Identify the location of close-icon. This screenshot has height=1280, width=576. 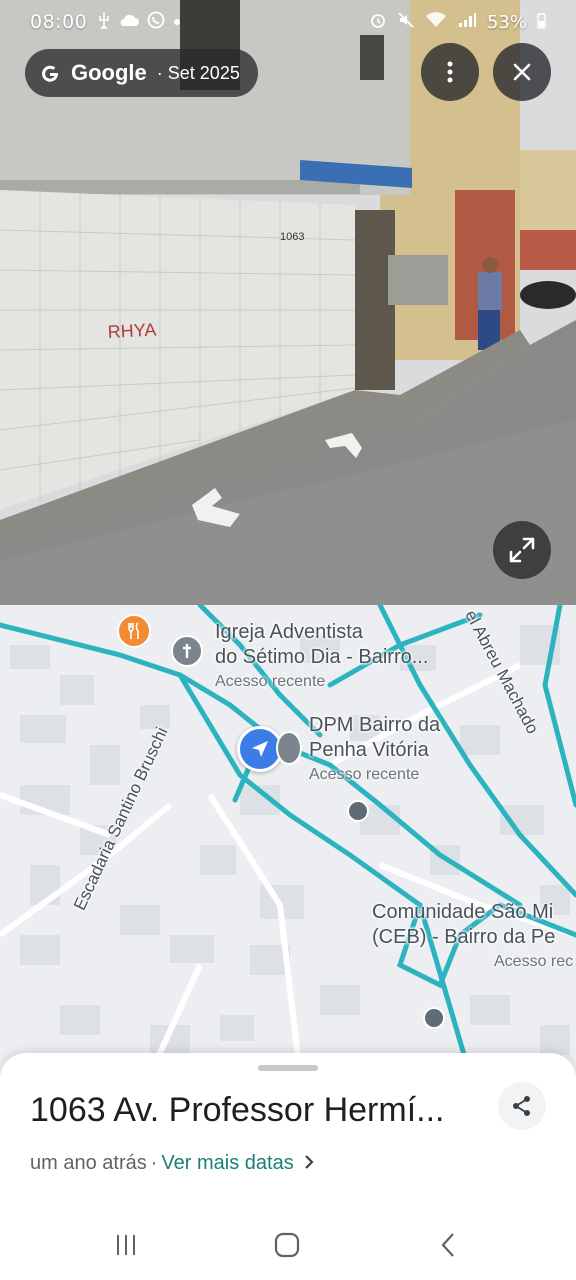
(522, 72).